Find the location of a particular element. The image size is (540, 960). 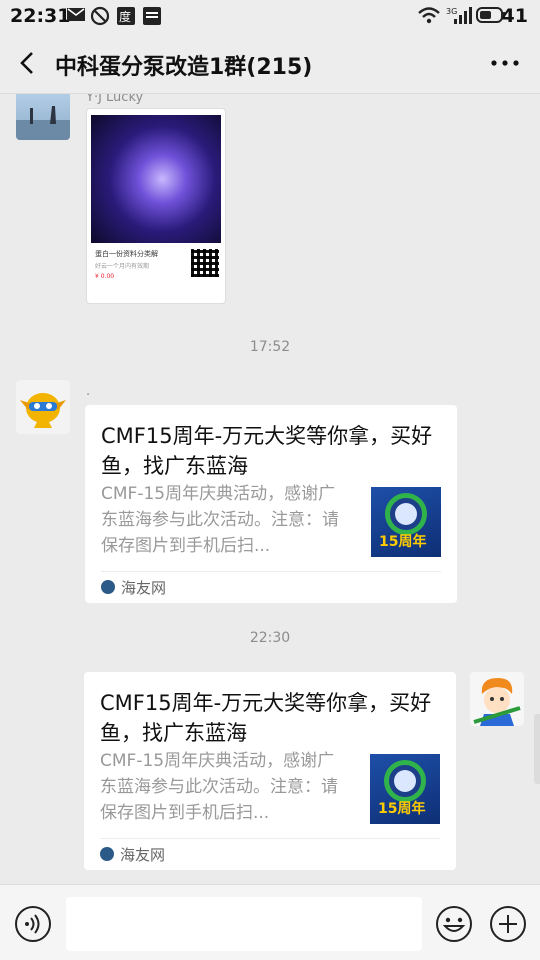

image-caption: 蛋白一份资料分类解 is located at coordinates (126, 254).